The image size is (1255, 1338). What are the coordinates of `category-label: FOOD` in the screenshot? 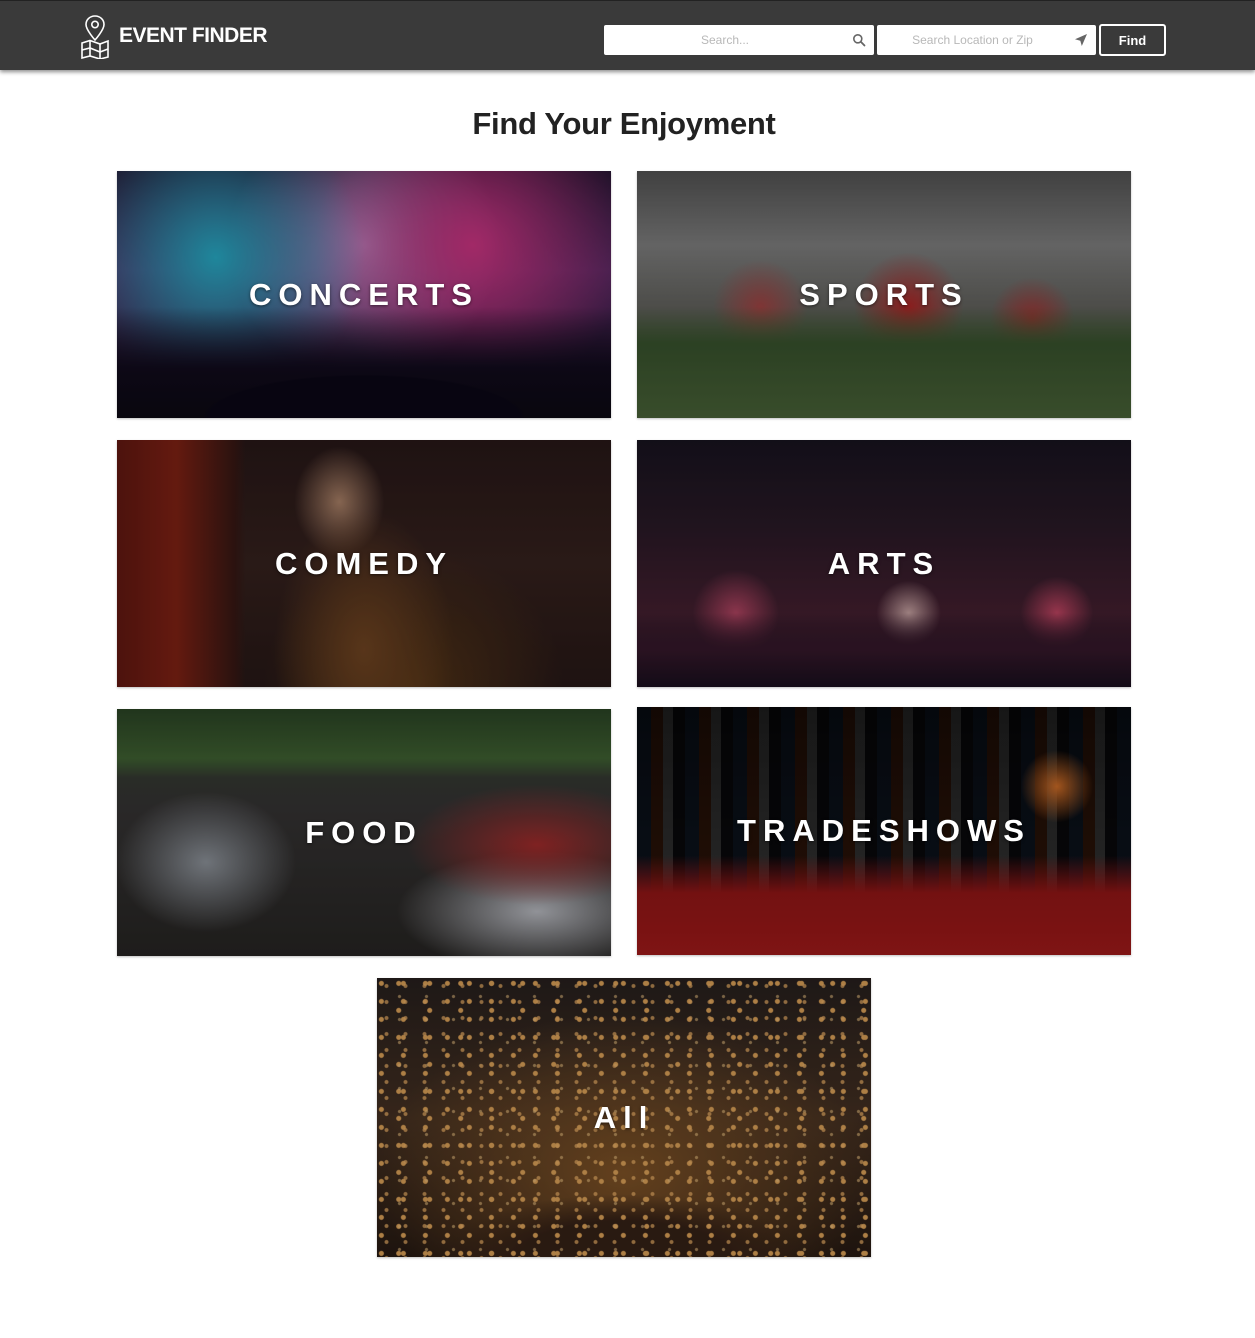 It's located at (364, 832).